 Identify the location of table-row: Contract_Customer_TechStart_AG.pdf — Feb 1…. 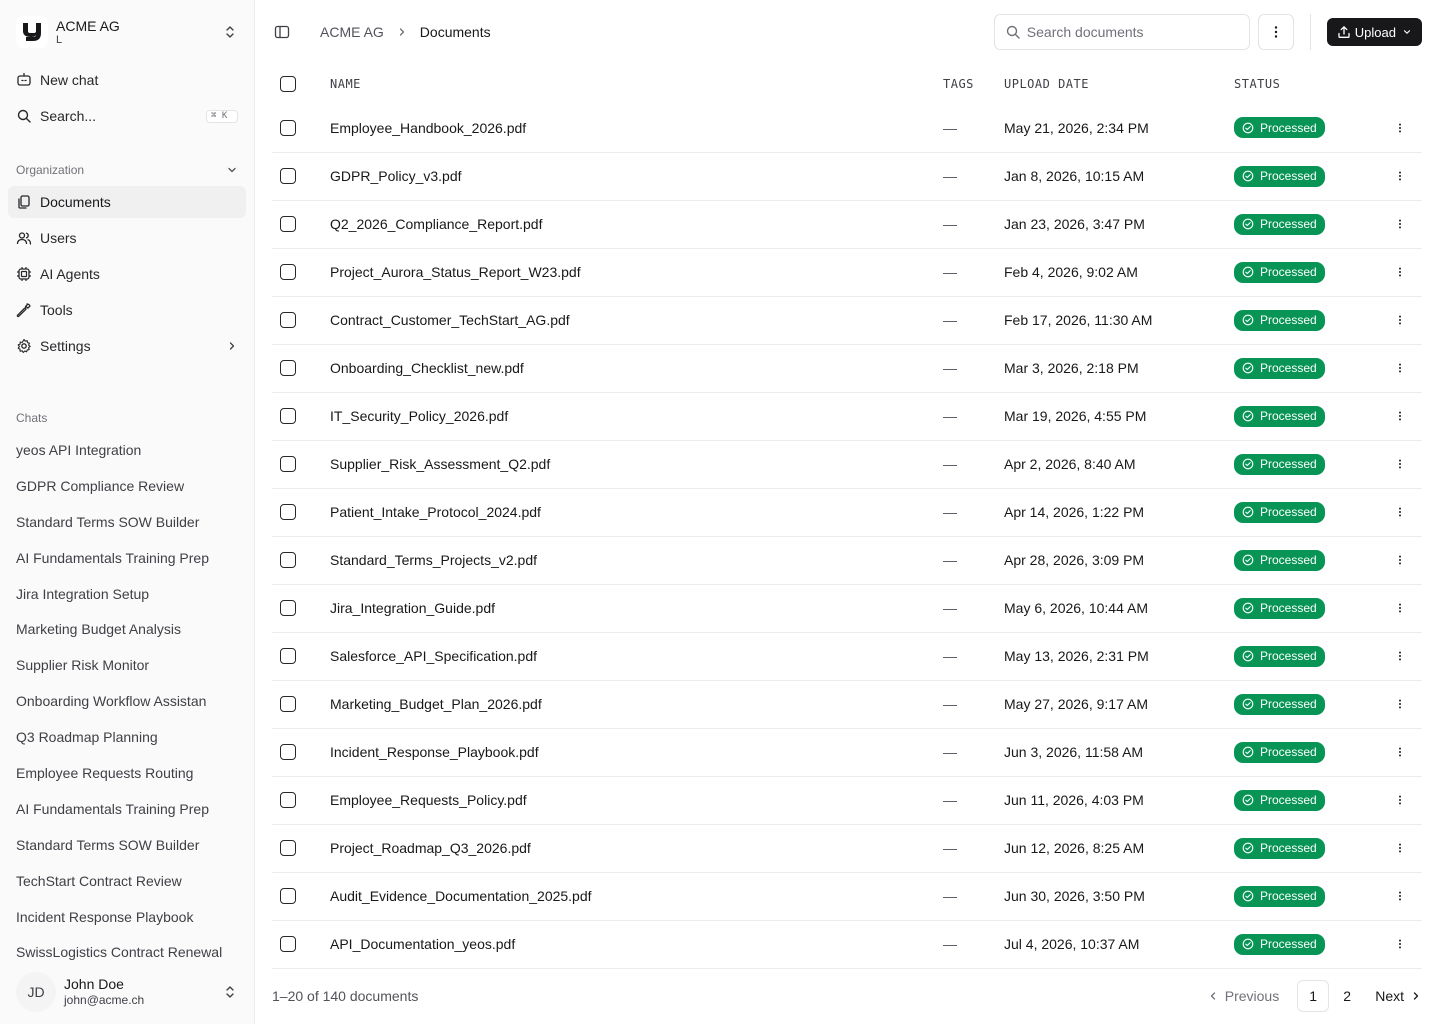
(847, 320).